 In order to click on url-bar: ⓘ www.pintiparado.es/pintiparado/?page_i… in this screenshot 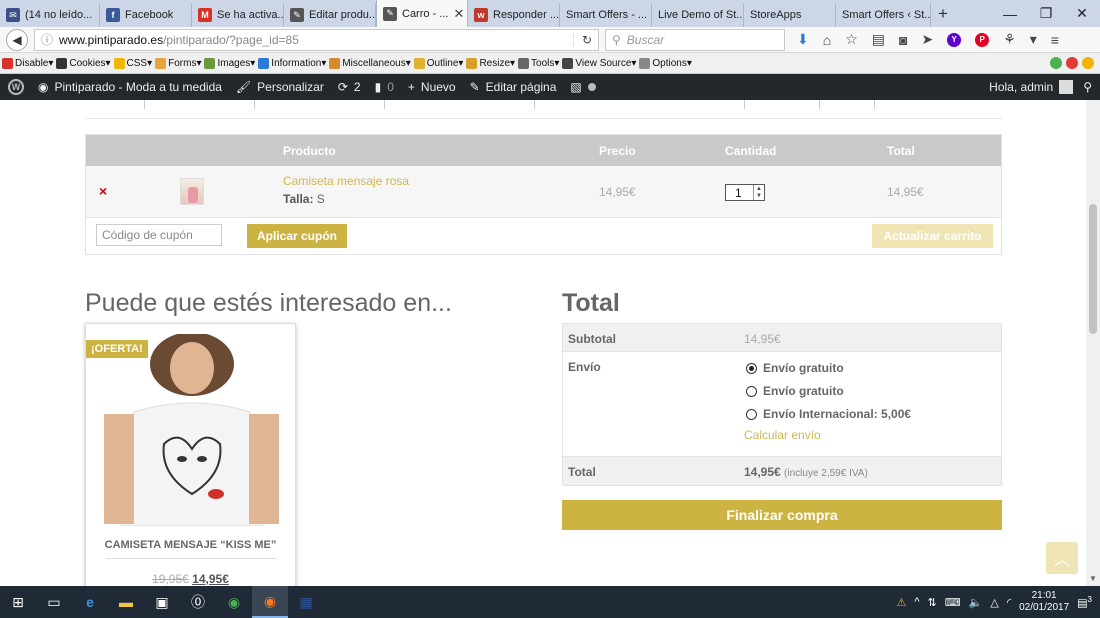, I will do `click(316, 39)`.